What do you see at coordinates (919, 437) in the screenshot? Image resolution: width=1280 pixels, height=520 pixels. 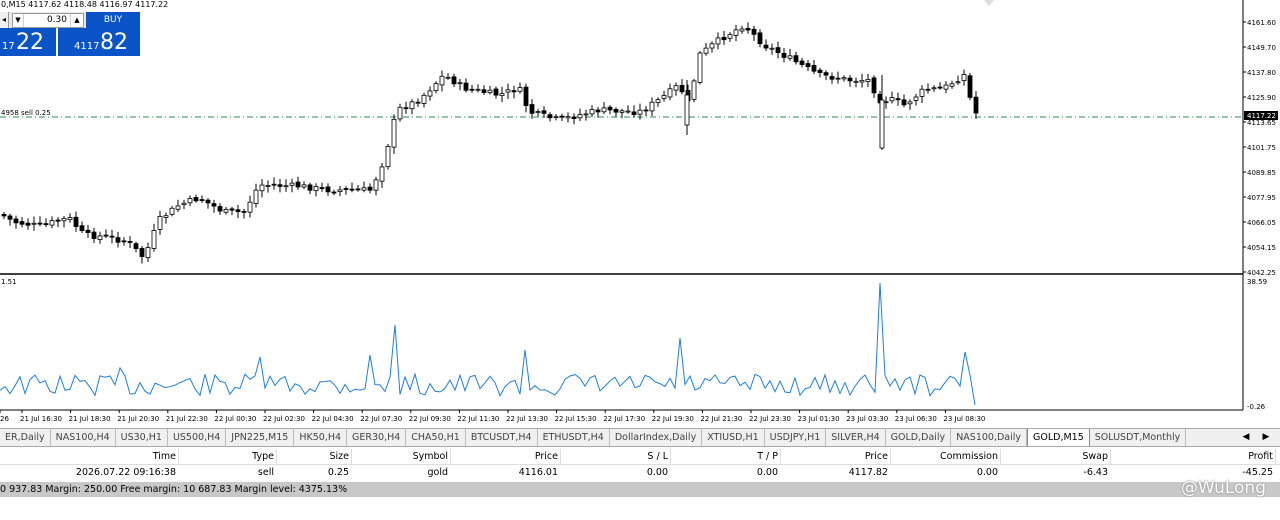 I see `chart-tab: GOLD,Daily` at bounding box center [919, 437].